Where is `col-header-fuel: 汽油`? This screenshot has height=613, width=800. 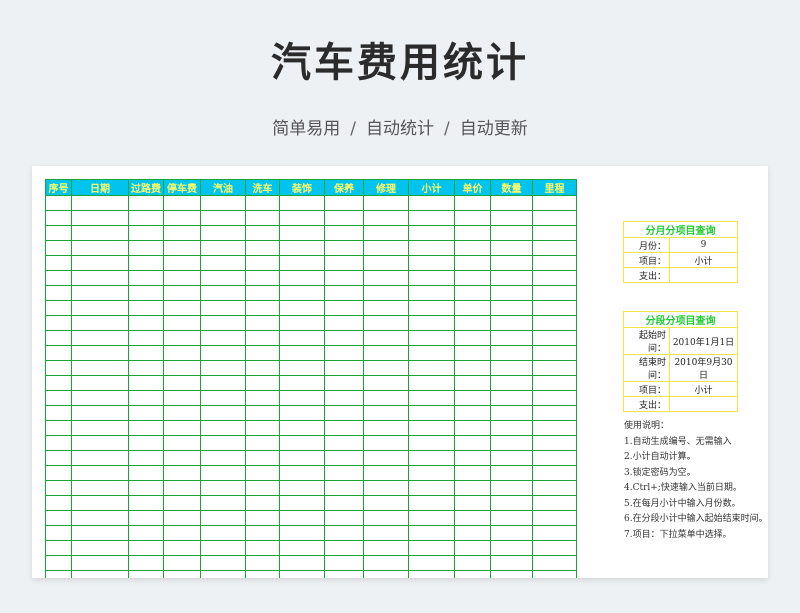
col-header-fuel: 汽油 is located at coordinates (223, 187).